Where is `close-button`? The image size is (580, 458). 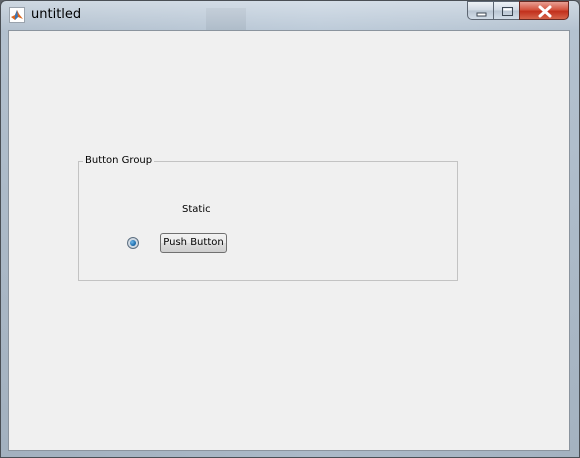 close-button is located at coordinates (544, 10).